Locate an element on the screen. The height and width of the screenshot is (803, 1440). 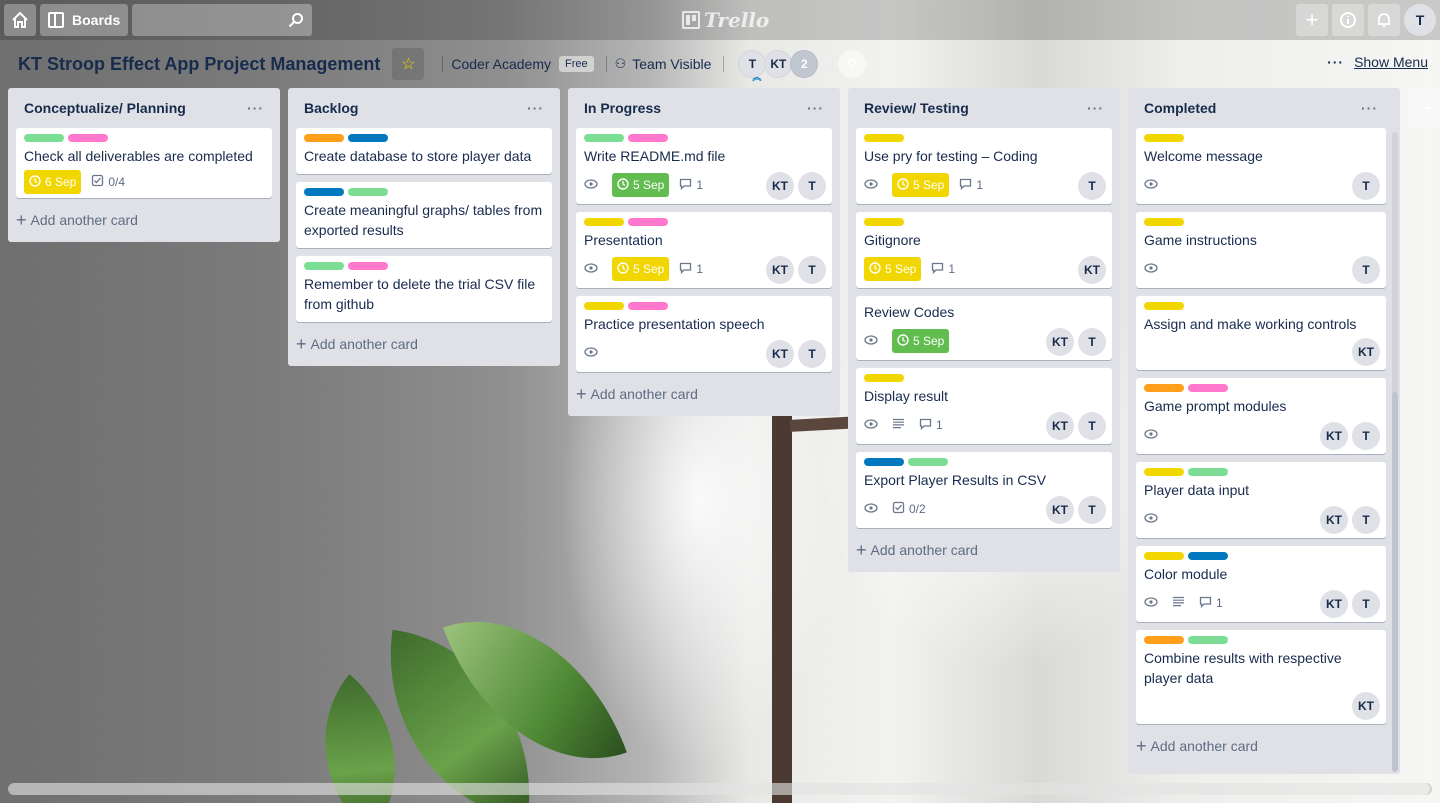
card: Display result 1 KT T is located at coordinates (984, 406).